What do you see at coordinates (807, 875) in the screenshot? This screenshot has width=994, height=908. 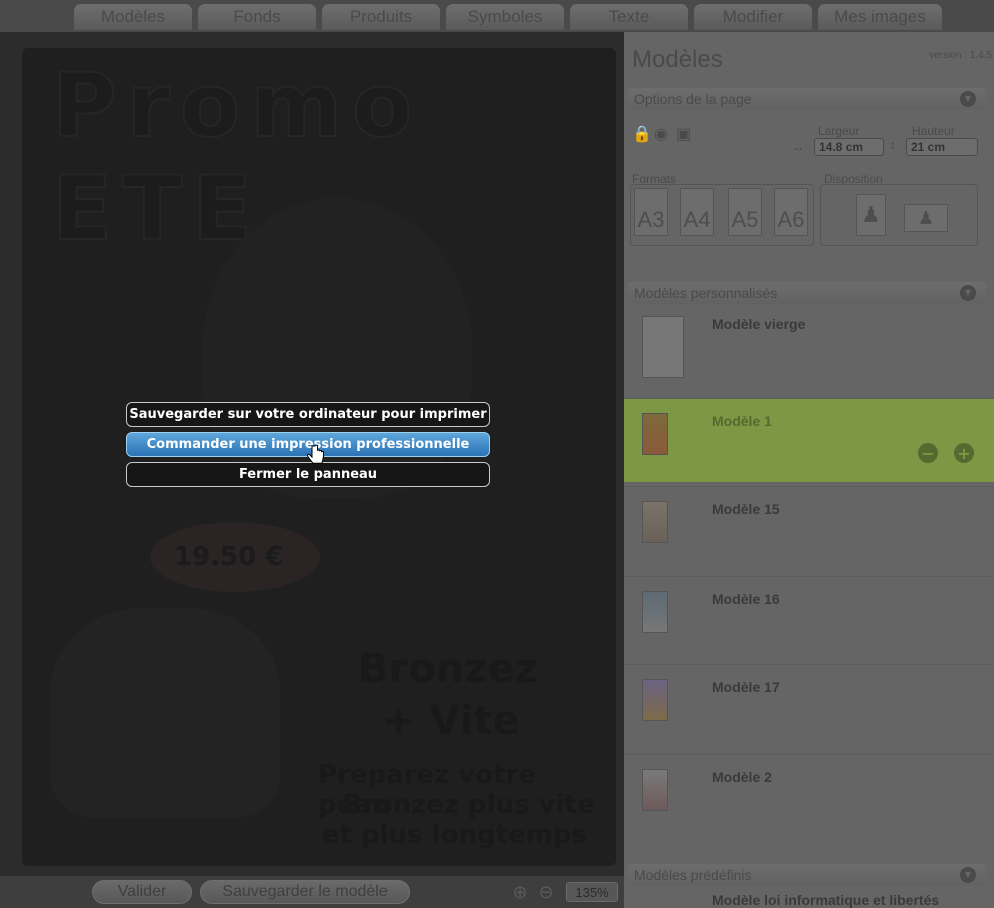 I see `predefined-models-header: Modèles prédéfinis ▼` at bounding box center [807, 875].